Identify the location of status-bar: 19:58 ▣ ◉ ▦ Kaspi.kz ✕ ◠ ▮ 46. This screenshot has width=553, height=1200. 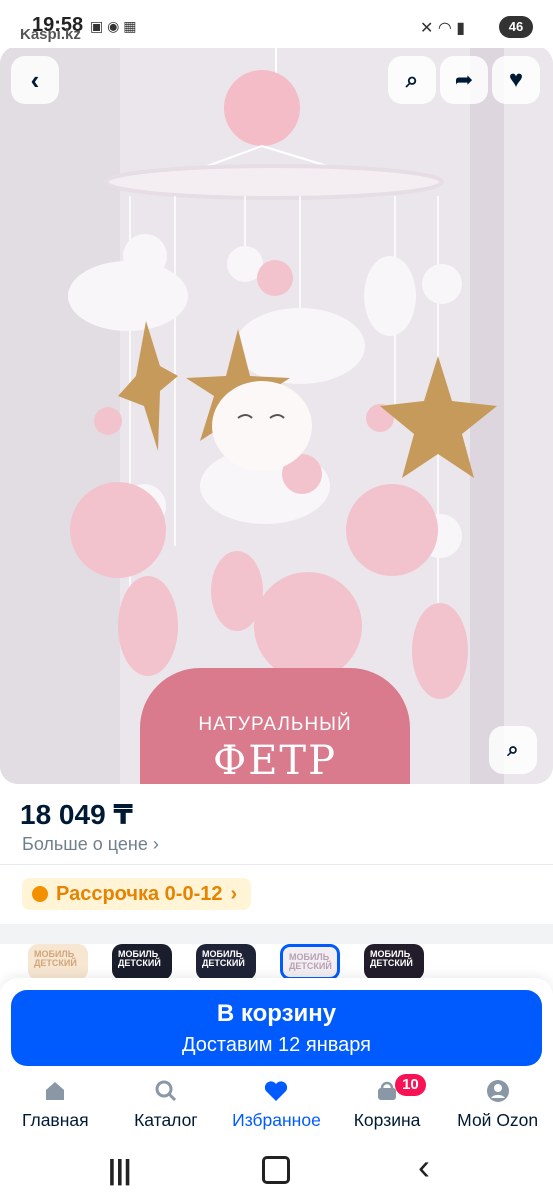
(276, 24).